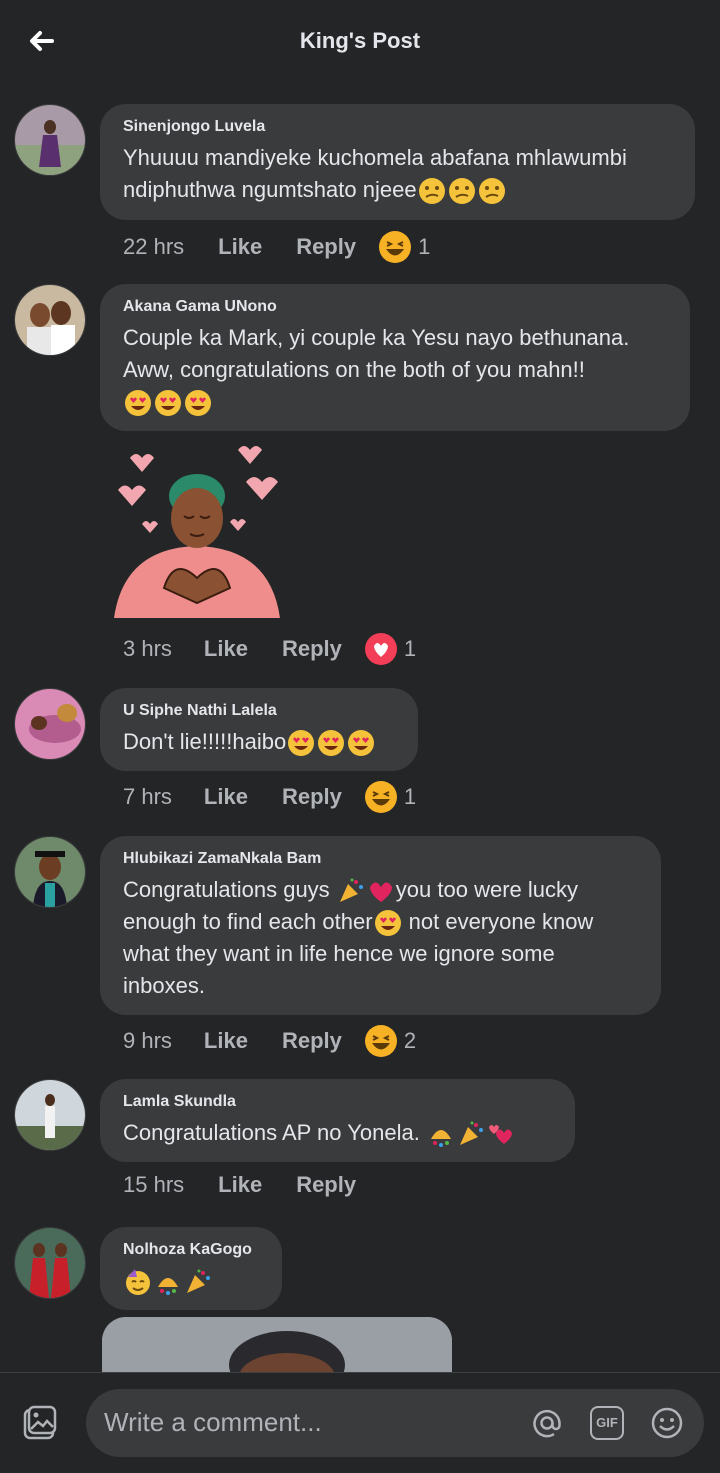  I want to click on comment-composer: Write a comment... GIF, so click(360, 1422).